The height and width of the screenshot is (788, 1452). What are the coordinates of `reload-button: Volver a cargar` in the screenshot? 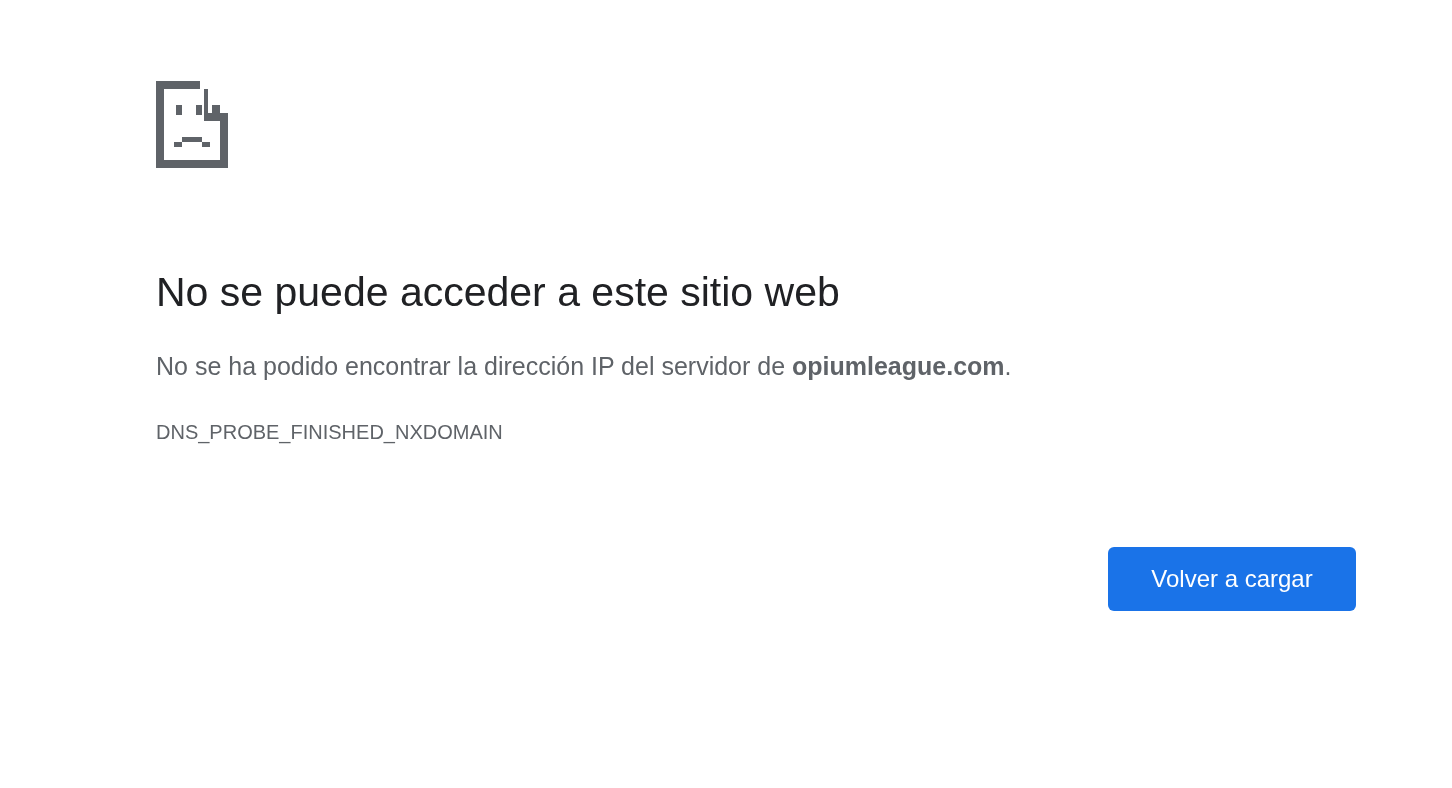 It's located at (1232, 579).